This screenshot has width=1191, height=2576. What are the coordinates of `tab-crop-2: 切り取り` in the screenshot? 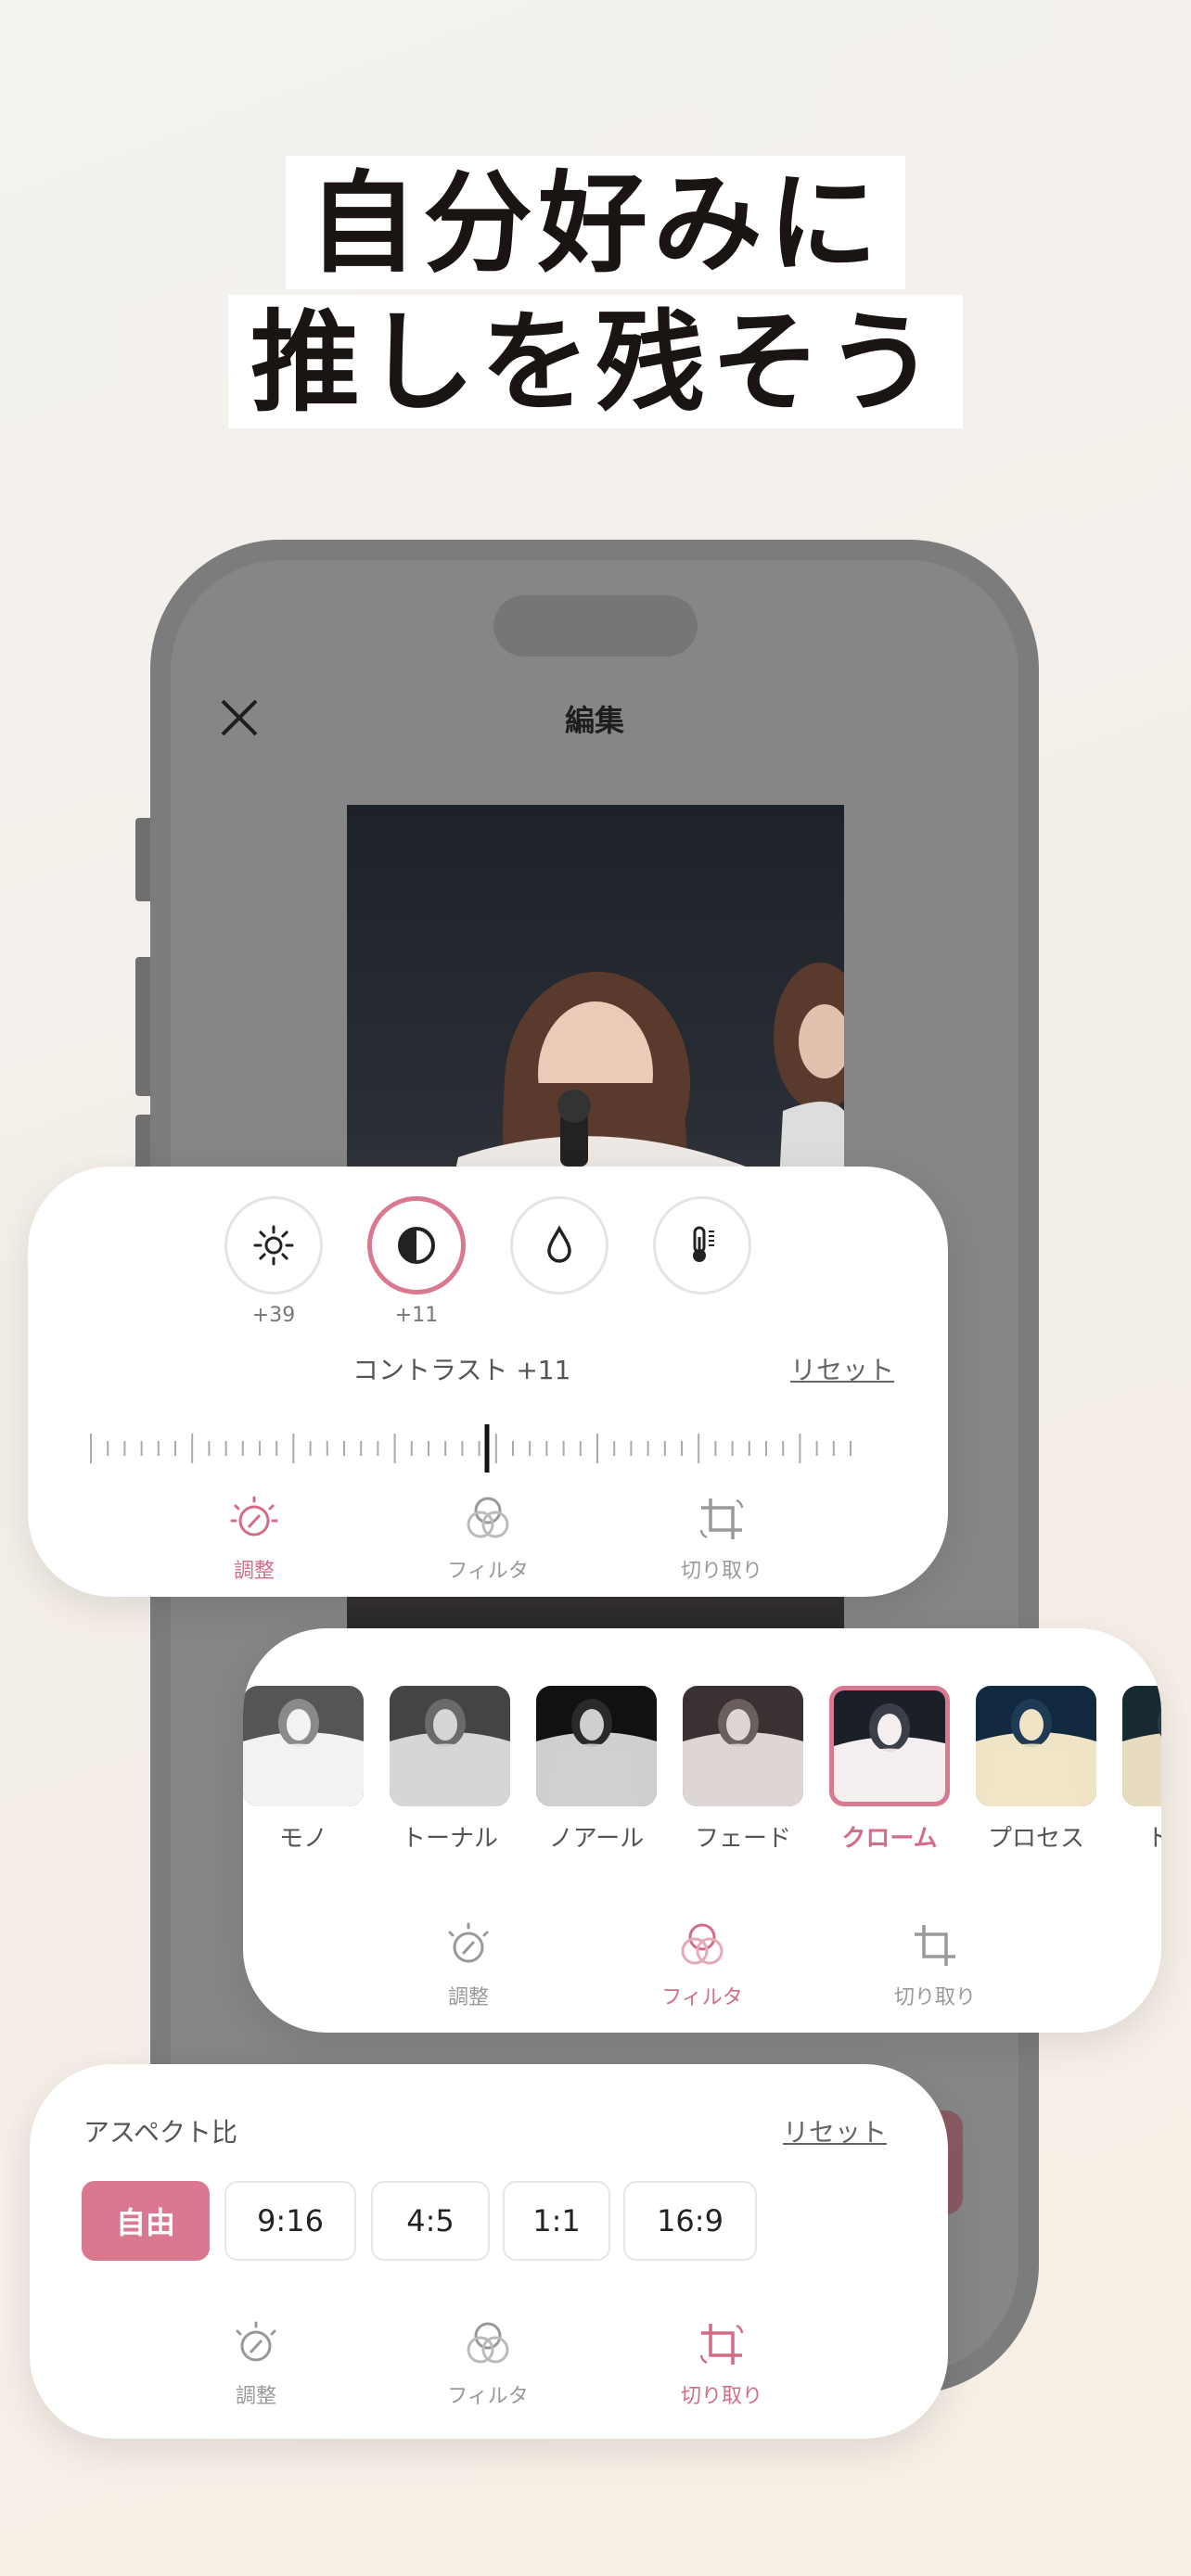 It's located at (935, 1965).